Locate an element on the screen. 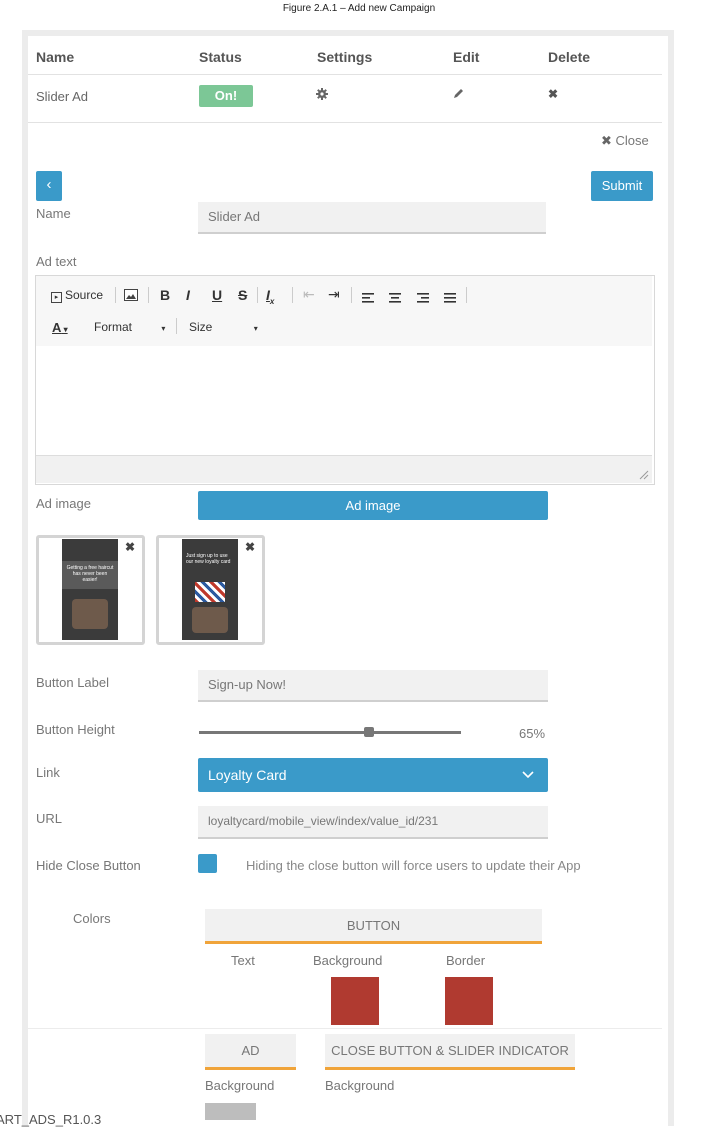 Image resolution: width=718 pixels, height=1132 pixels. align-justify-icon is located at coordinates (450, 299).